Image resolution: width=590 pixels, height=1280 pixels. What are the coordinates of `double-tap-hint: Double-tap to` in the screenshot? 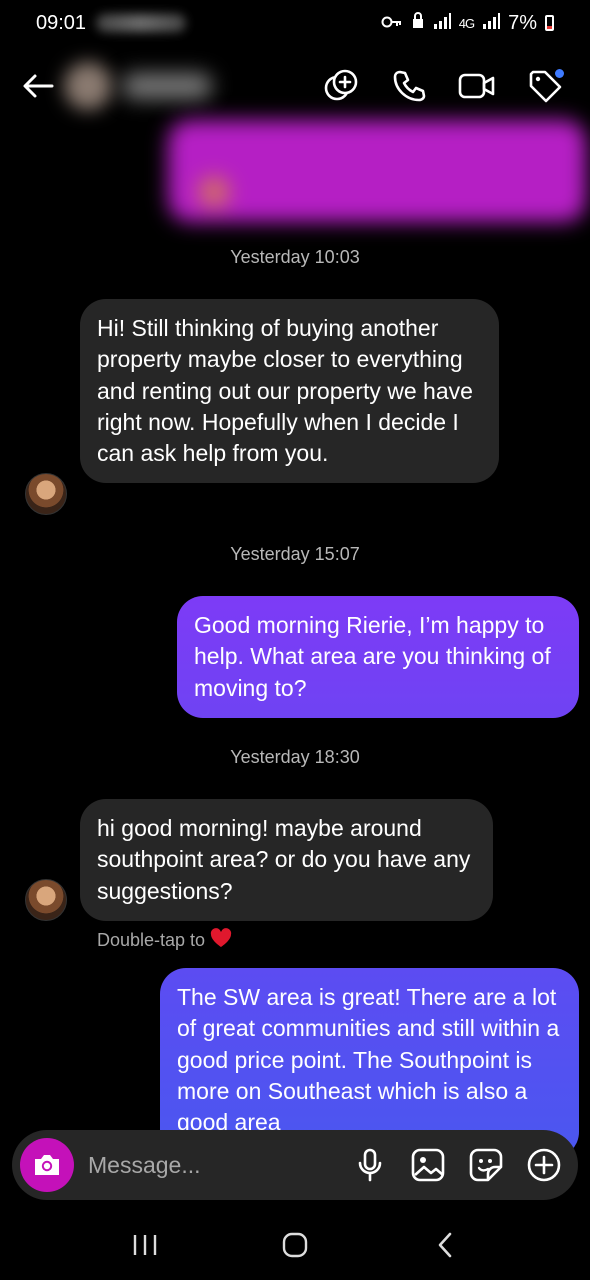 It's located at (164, 940).